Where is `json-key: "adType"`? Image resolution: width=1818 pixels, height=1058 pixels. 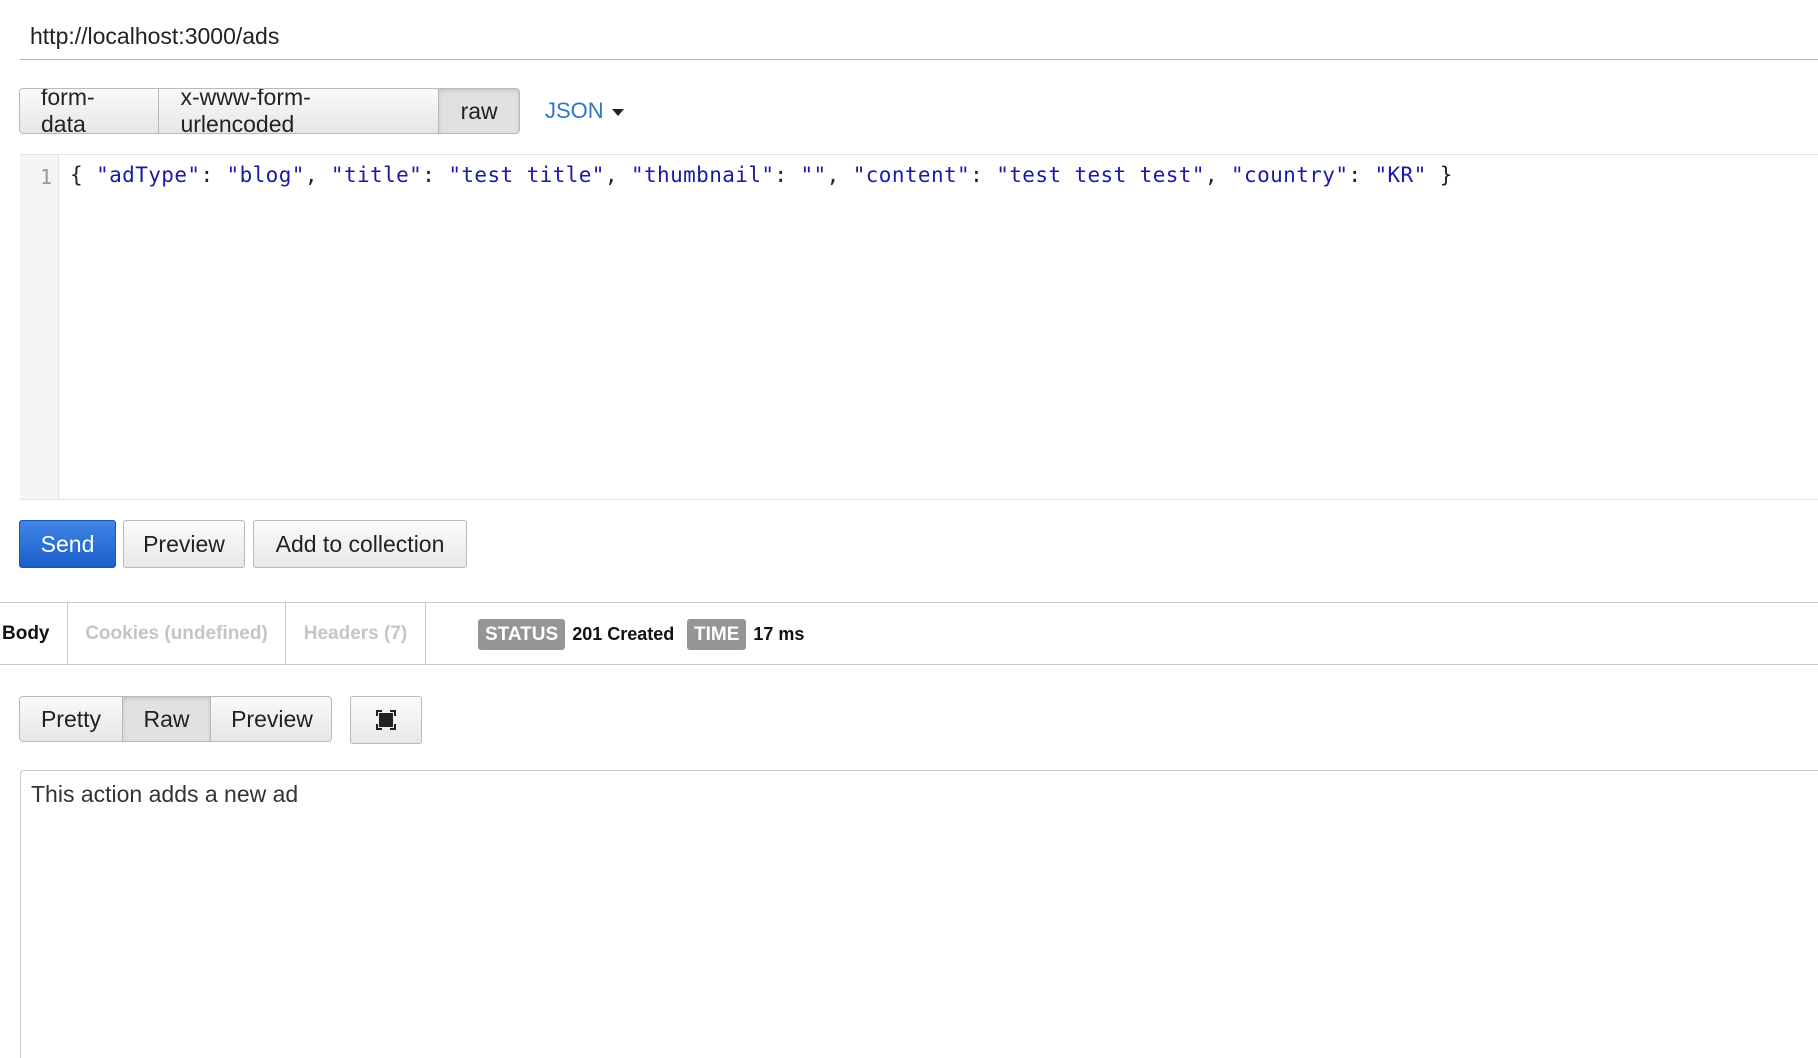
json-key: "adType" is located at coordinates (148, 175).